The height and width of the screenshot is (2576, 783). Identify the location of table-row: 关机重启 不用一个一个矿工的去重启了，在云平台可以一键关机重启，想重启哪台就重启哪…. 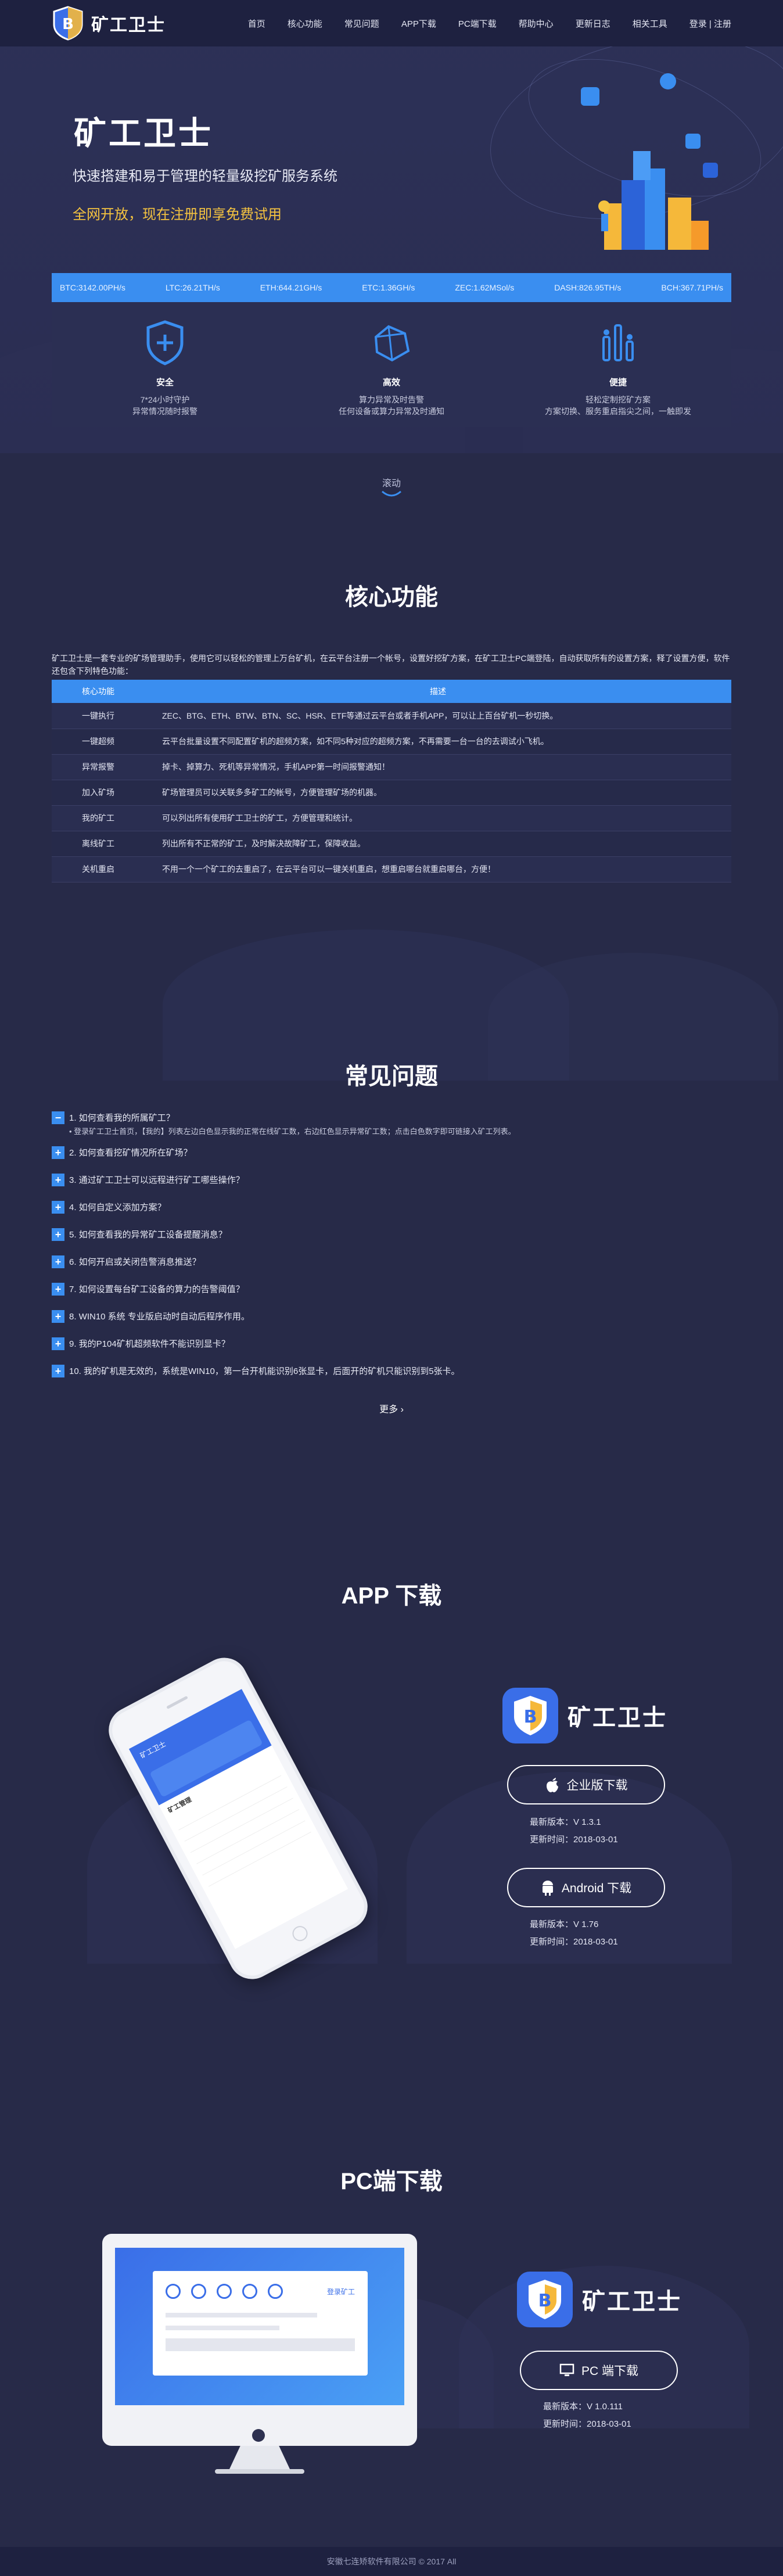
(392, 869).